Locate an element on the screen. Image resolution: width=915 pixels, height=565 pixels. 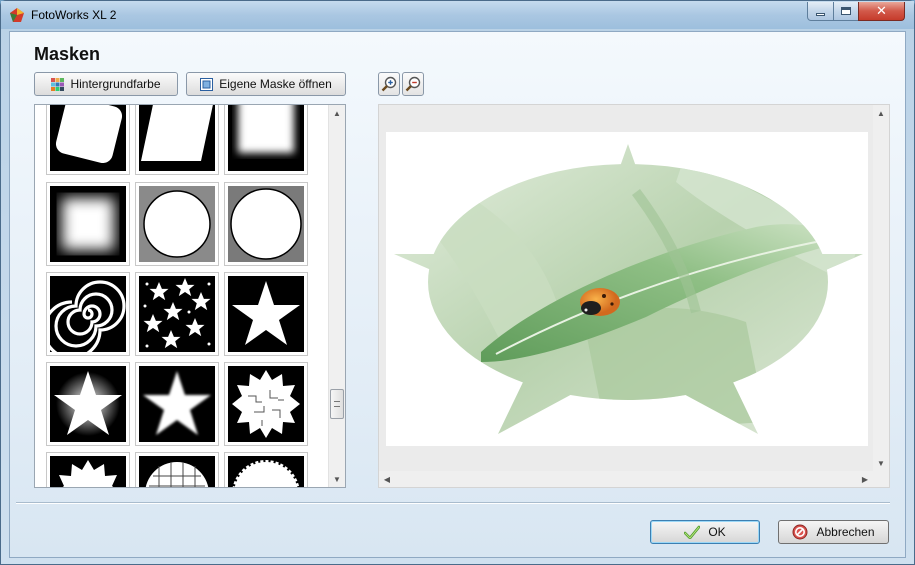
mask-tile-parallelogram is located at coordinates (177, 140).